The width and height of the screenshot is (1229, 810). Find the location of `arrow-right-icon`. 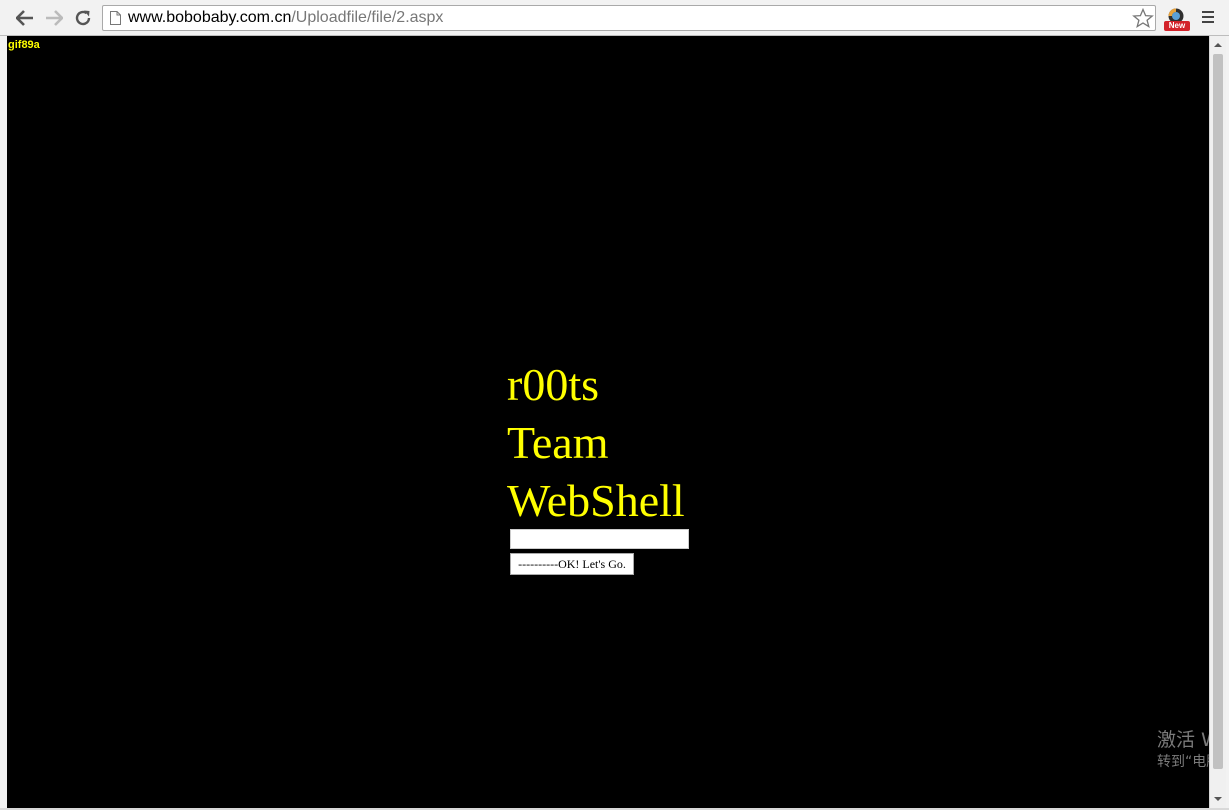

arrow-right-icon is located at coordinates (54, 18).